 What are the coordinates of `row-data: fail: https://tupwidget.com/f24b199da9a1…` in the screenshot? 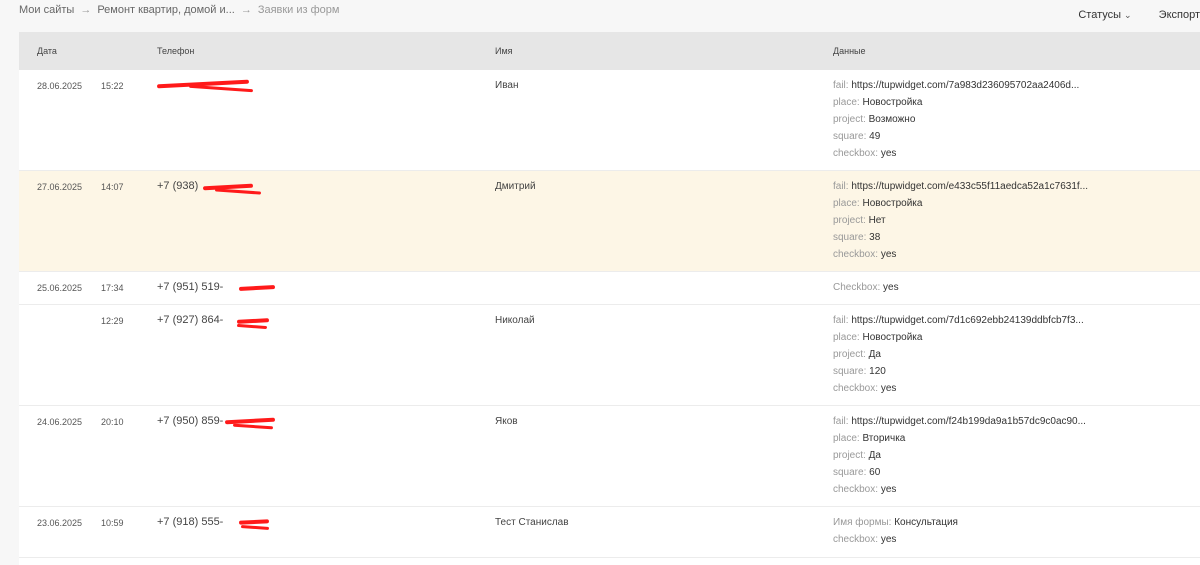 It's located at (959, 455).